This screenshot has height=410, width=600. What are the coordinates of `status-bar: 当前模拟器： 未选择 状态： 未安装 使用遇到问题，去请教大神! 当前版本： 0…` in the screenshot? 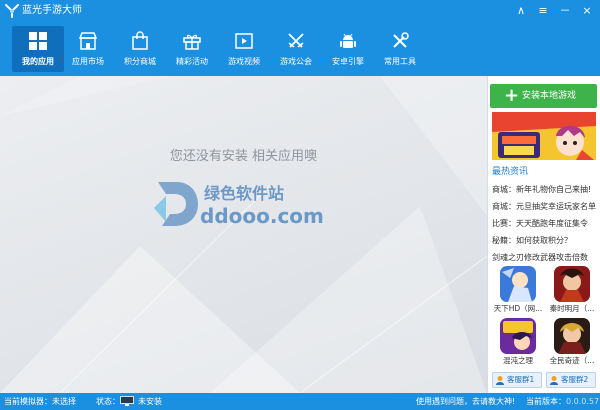 It's located at (300, 401).